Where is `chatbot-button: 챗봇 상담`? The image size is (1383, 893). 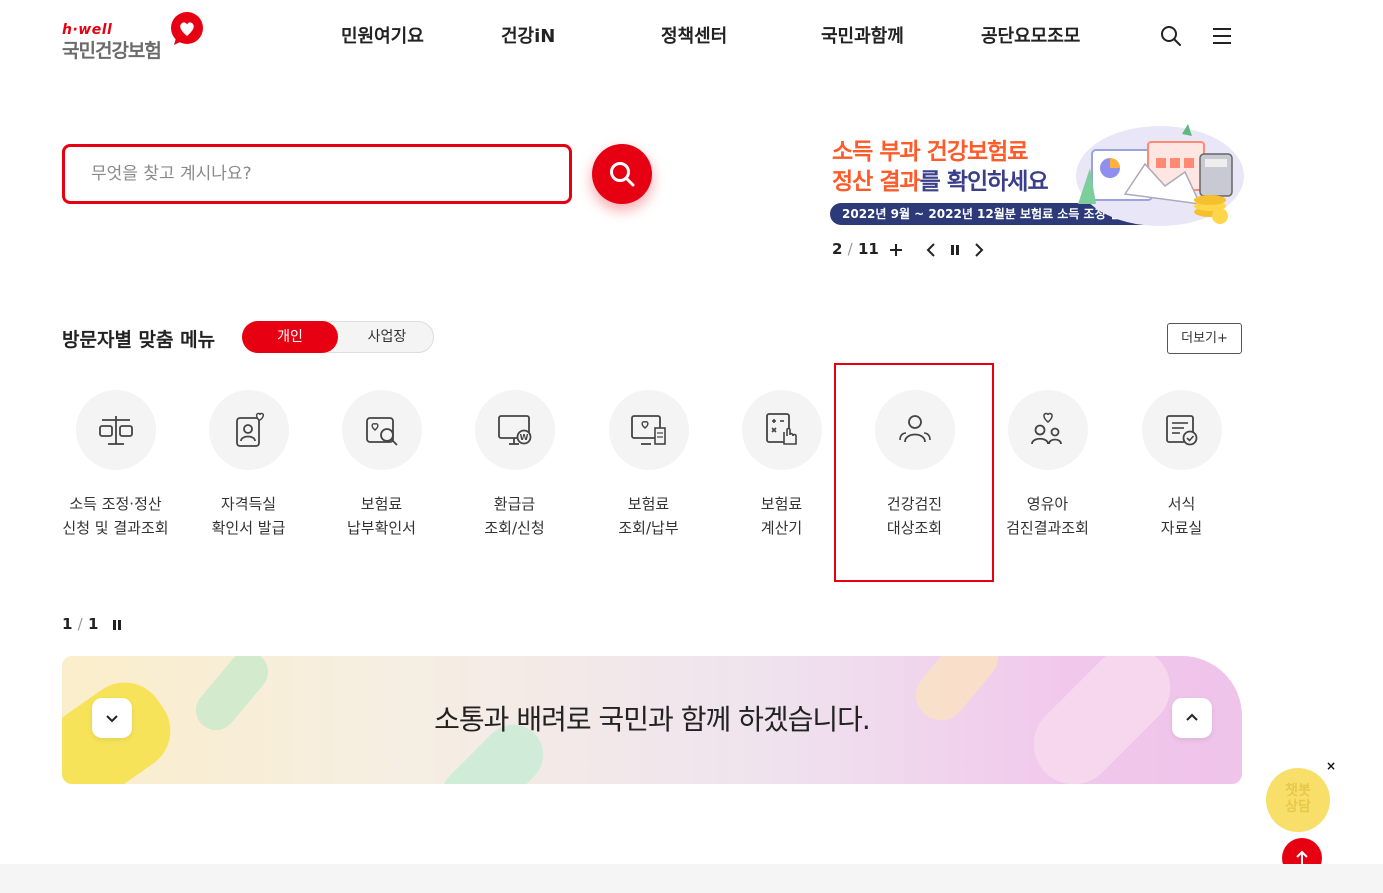
chatbot-button: 챗봇 상담 is located at coordinates (1298, 800).